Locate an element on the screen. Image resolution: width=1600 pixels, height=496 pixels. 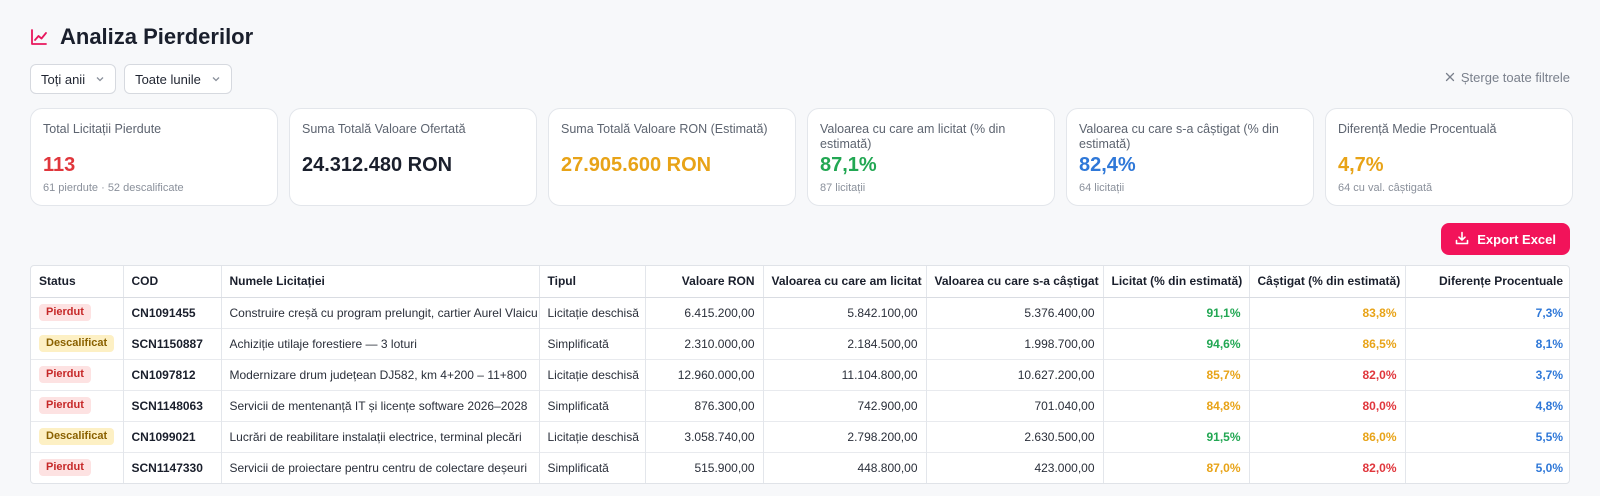
clear-filters-link: Șterge toate filtrele is located at coordinates (1507, 77).